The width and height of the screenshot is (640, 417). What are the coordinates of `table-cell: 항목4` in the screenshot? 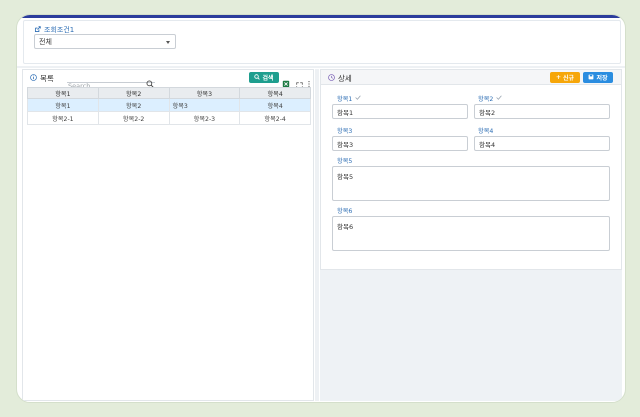 It's located at (275, 105).